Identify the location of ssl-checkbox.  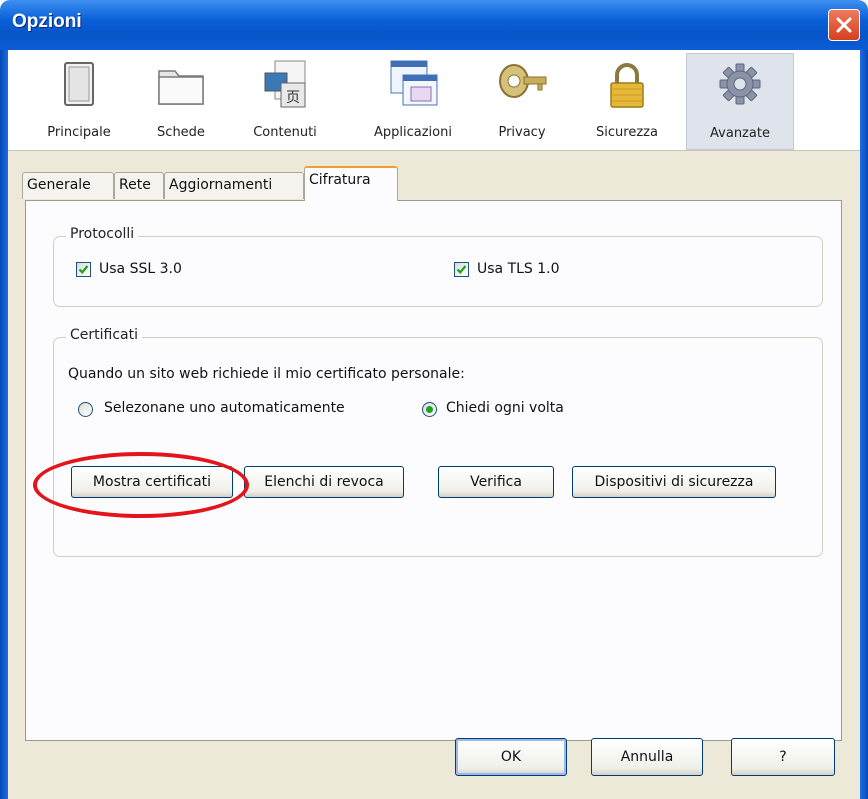
(83, 269).